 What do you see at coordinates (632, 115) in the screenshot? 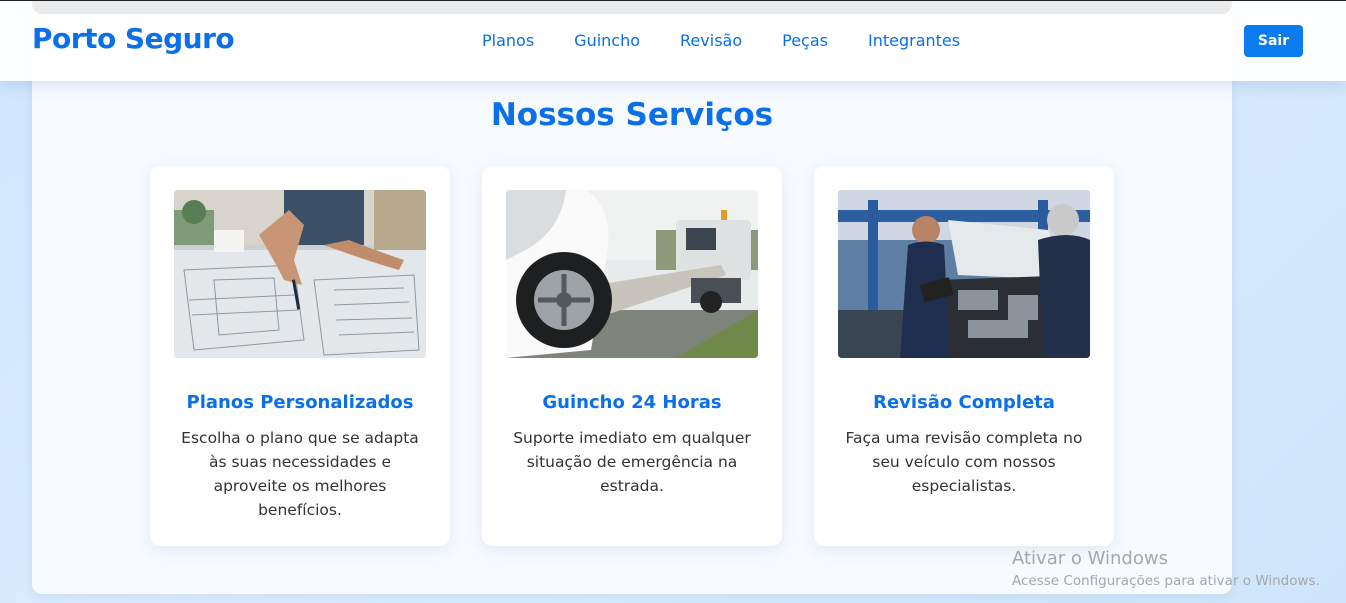
I see `section-title: Nossos Serviços` at bounding box center [632, 115].